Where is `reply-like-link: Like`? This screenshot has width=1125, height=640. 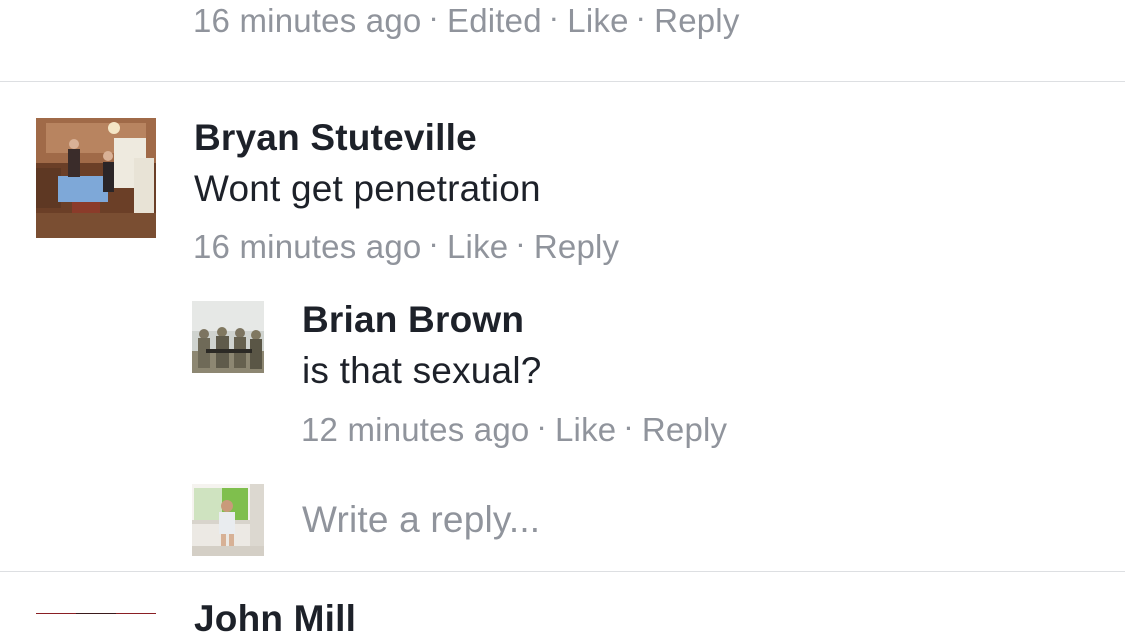 reply-like-link: Like is located at coordinates (585, 429).